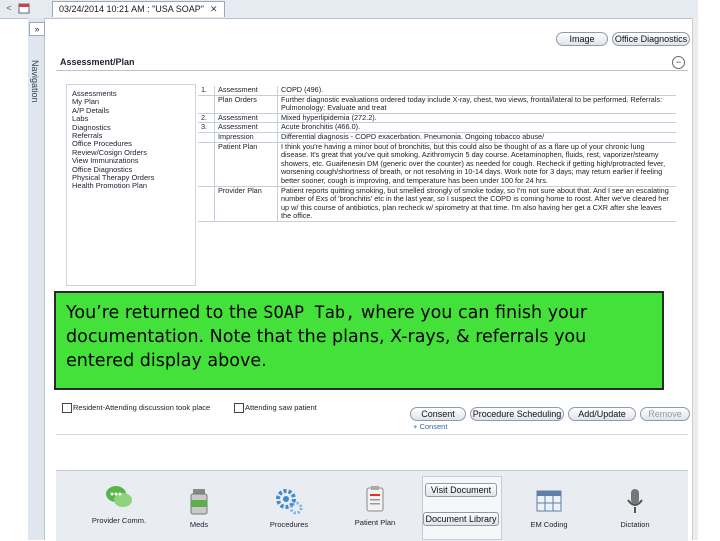  What do you see at coordinates (97, 62) in the screenshot?
I see `section-title: Assessment/Plan` at bounding box center [97, 62].